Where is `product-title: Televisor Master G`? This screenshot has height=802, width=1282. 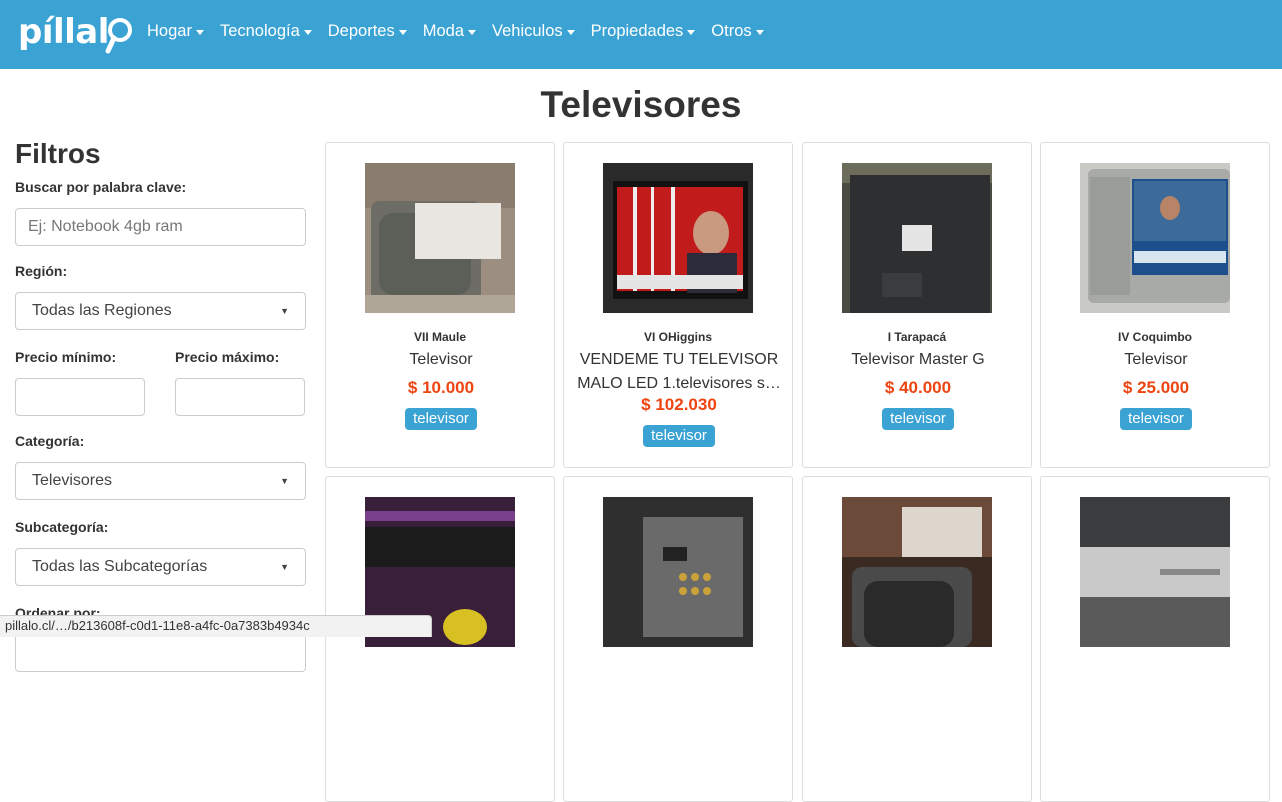 product-title: Televisor Master G is located at coordinates (918, 360).